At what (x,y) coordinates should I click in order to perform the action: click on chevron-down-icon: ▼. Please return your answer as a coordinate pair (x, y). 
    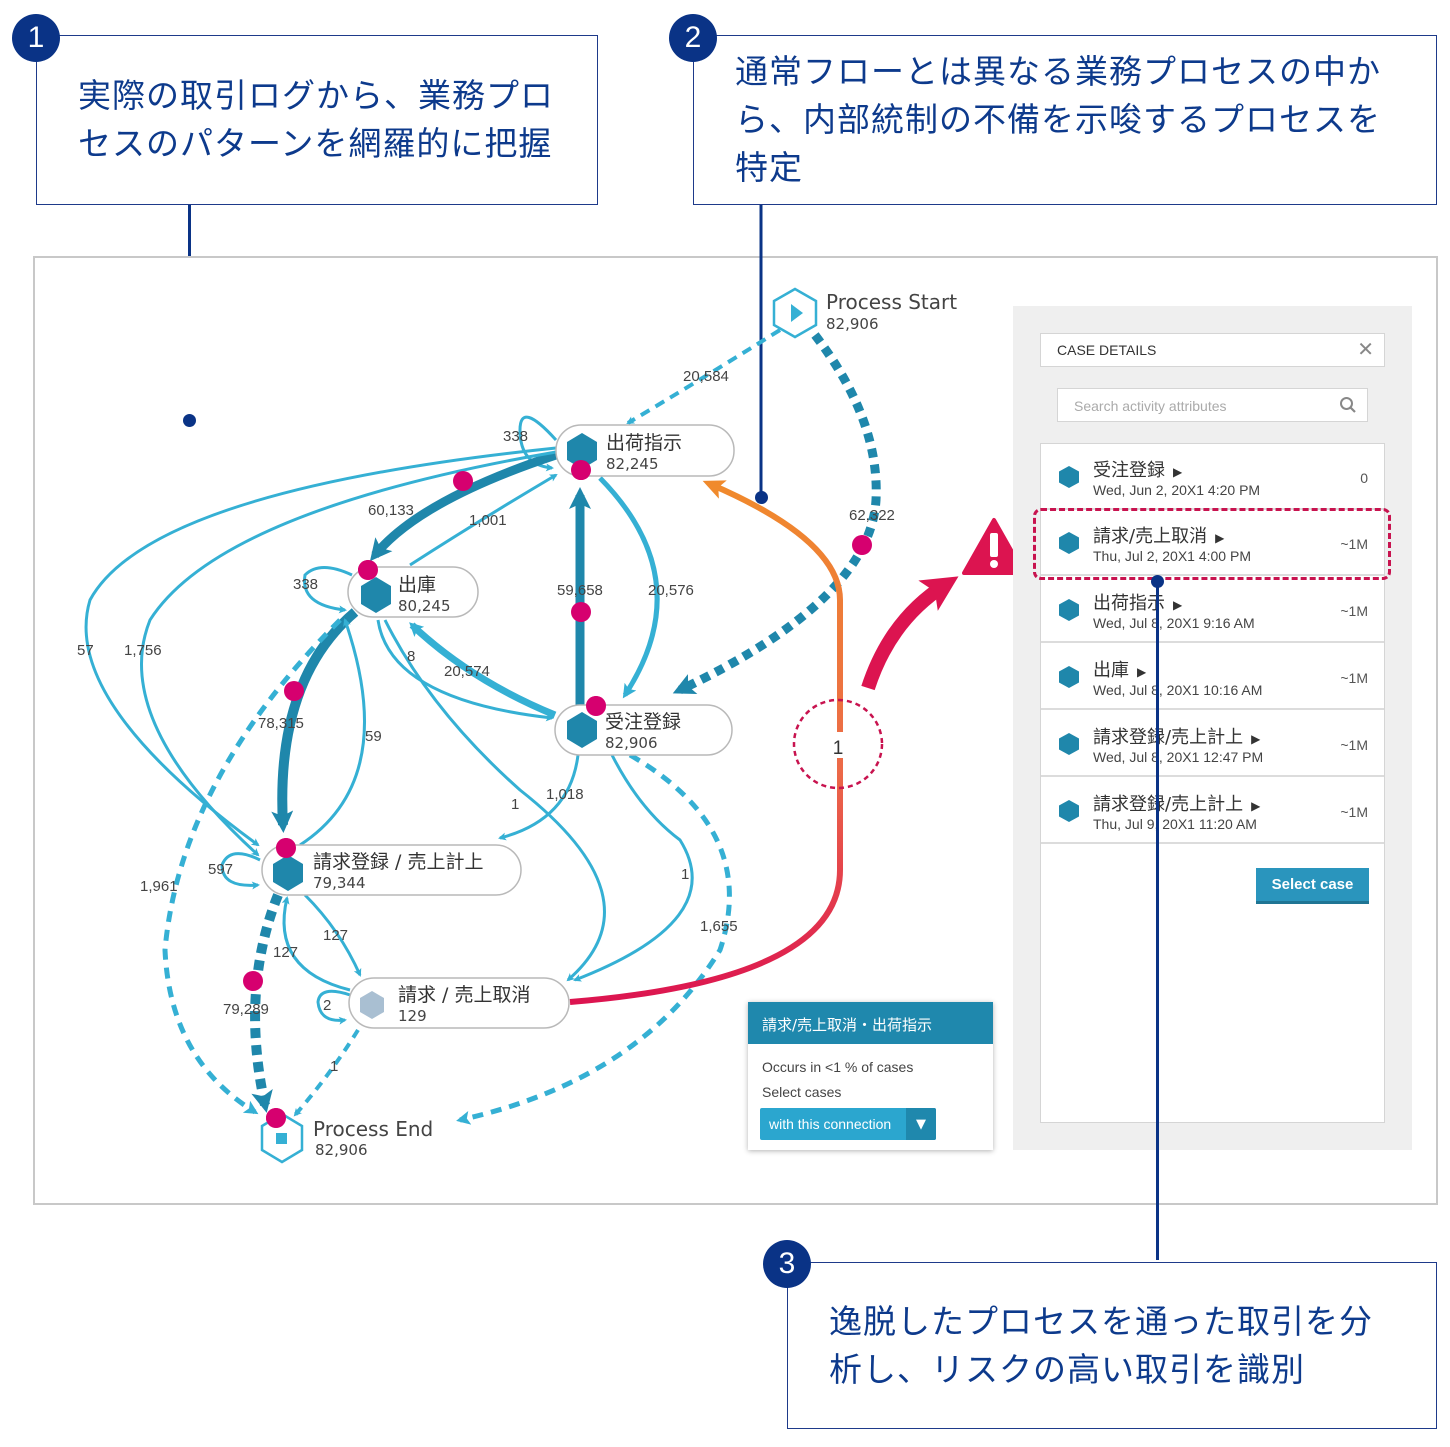
    Looking at the image, I should click on (921, 1124).